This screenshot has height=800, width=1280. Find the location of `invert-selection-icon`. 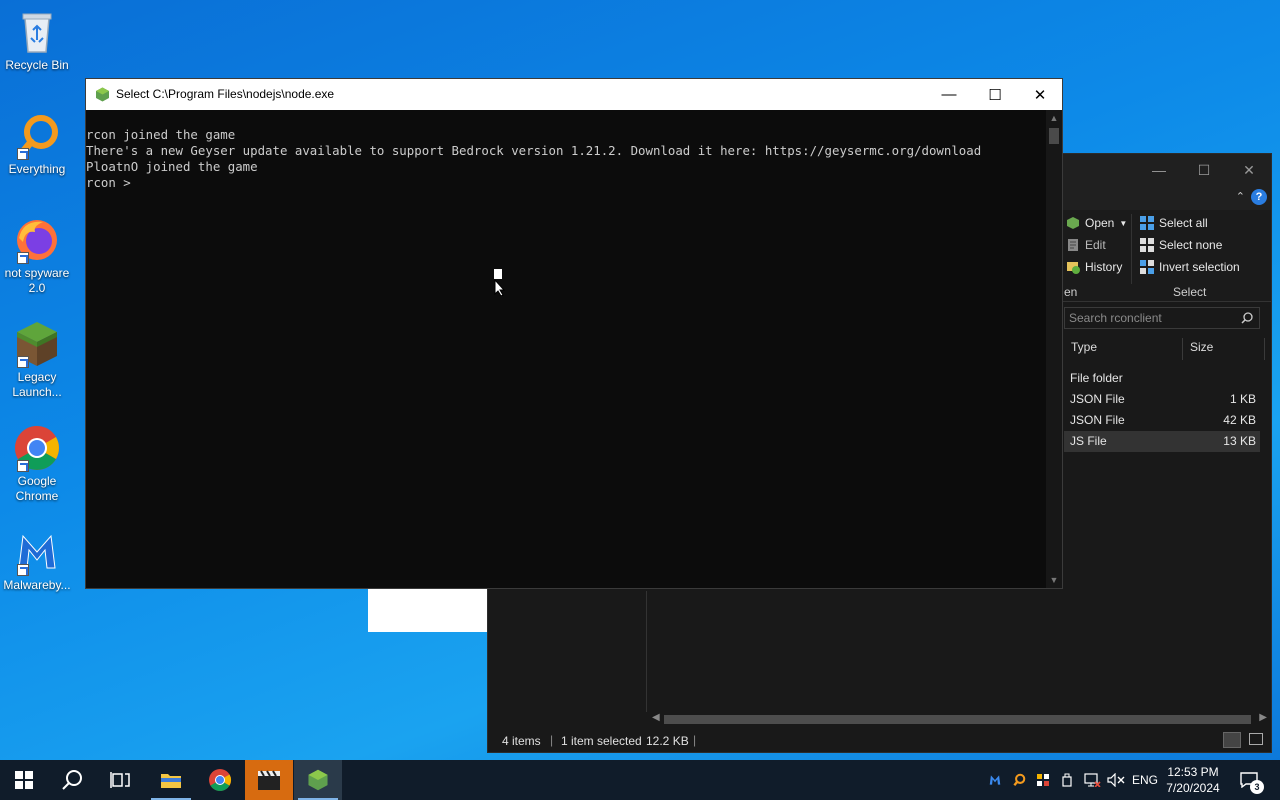

invert-selection-icon is located at coordinates (1147, 267).